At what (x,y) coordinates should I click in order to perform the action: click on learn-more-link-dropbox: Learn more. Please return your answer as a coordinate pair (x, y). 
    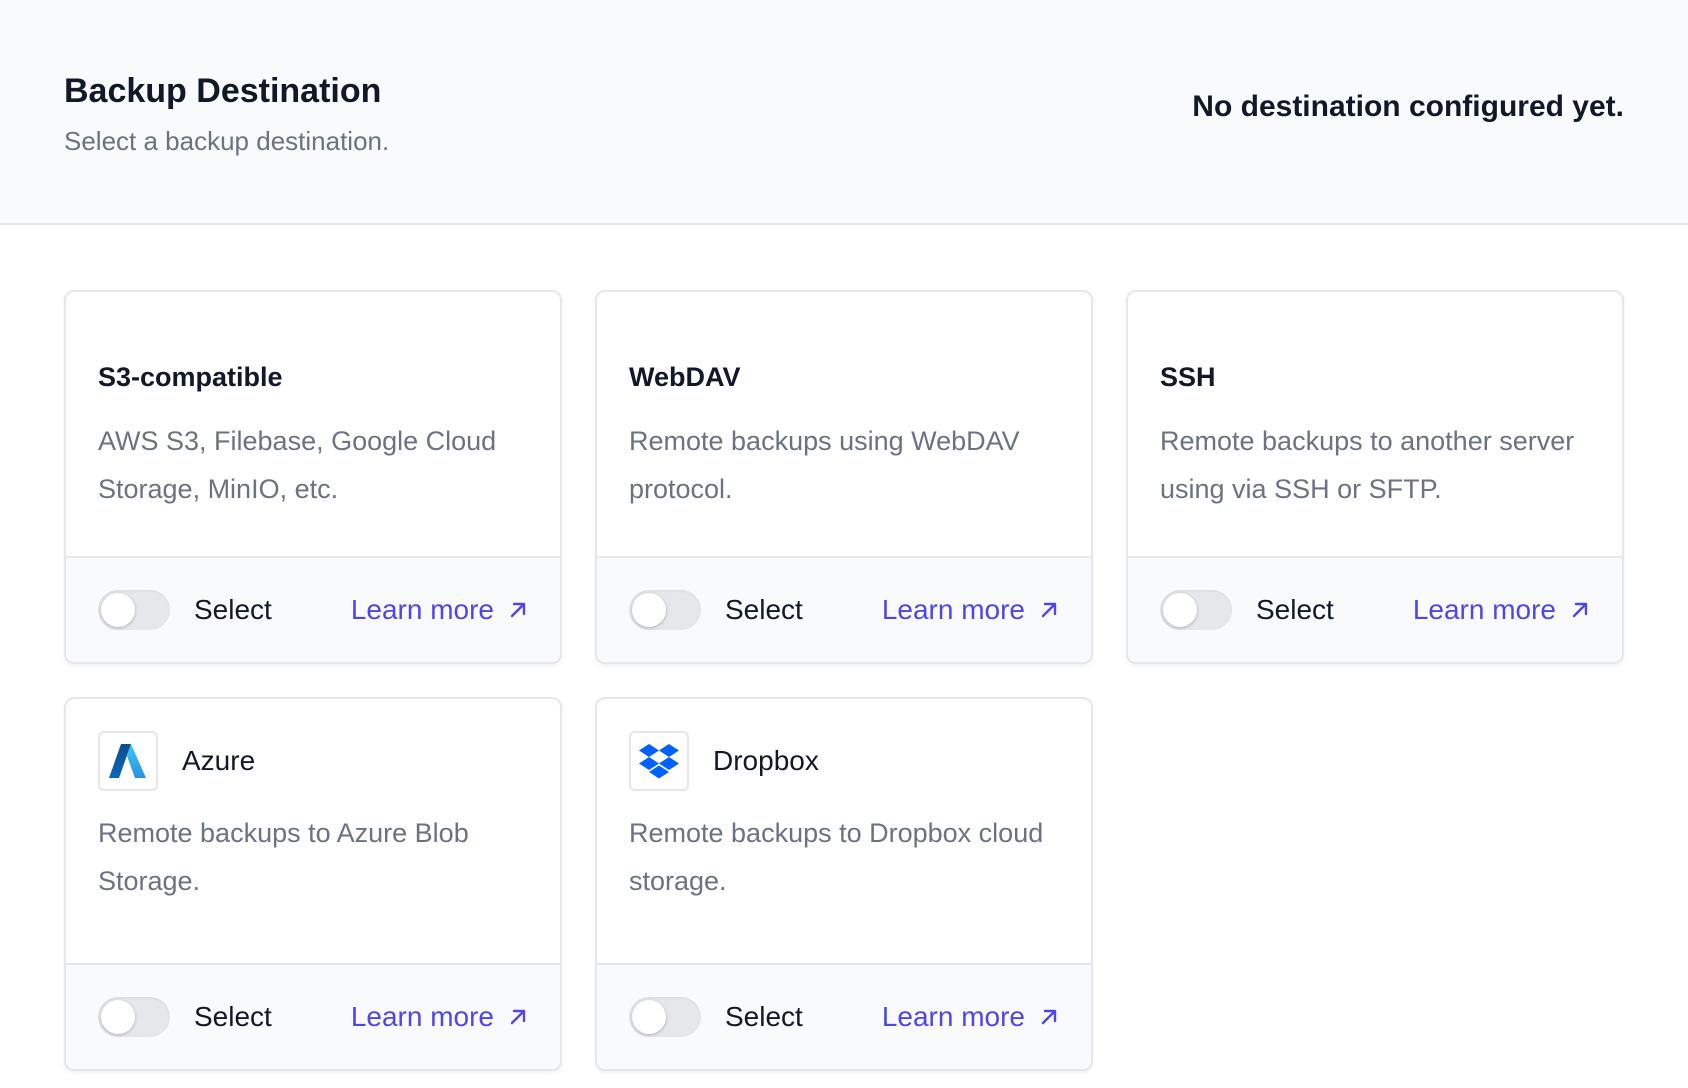
    Looking at the image, I should click on (970, 1017).